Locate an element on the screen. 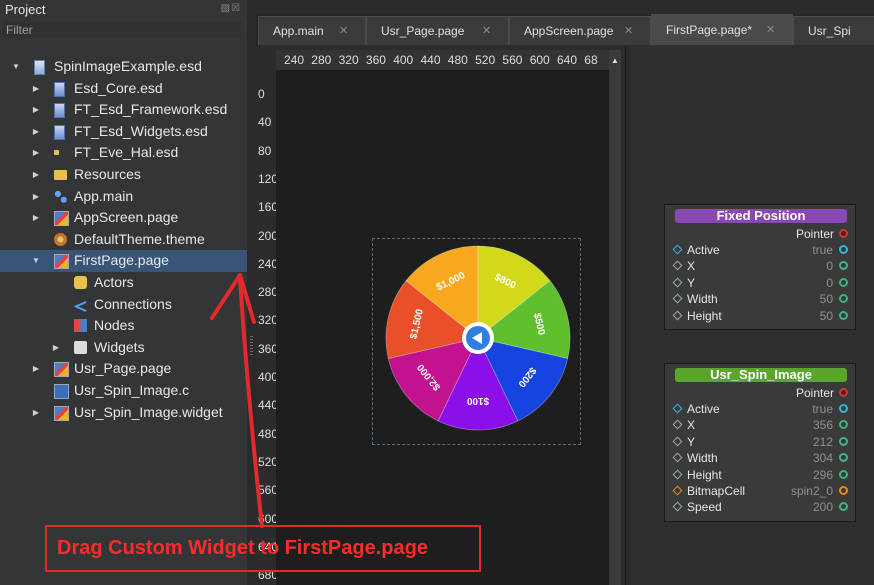  tree-item: ▶ App.main is located at coordinates (123, 197).